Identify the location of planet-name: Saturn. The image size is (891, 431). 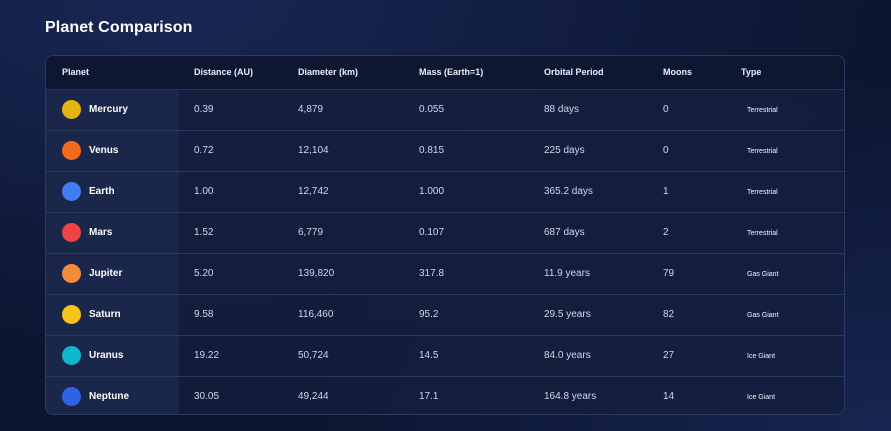
(105, 314).